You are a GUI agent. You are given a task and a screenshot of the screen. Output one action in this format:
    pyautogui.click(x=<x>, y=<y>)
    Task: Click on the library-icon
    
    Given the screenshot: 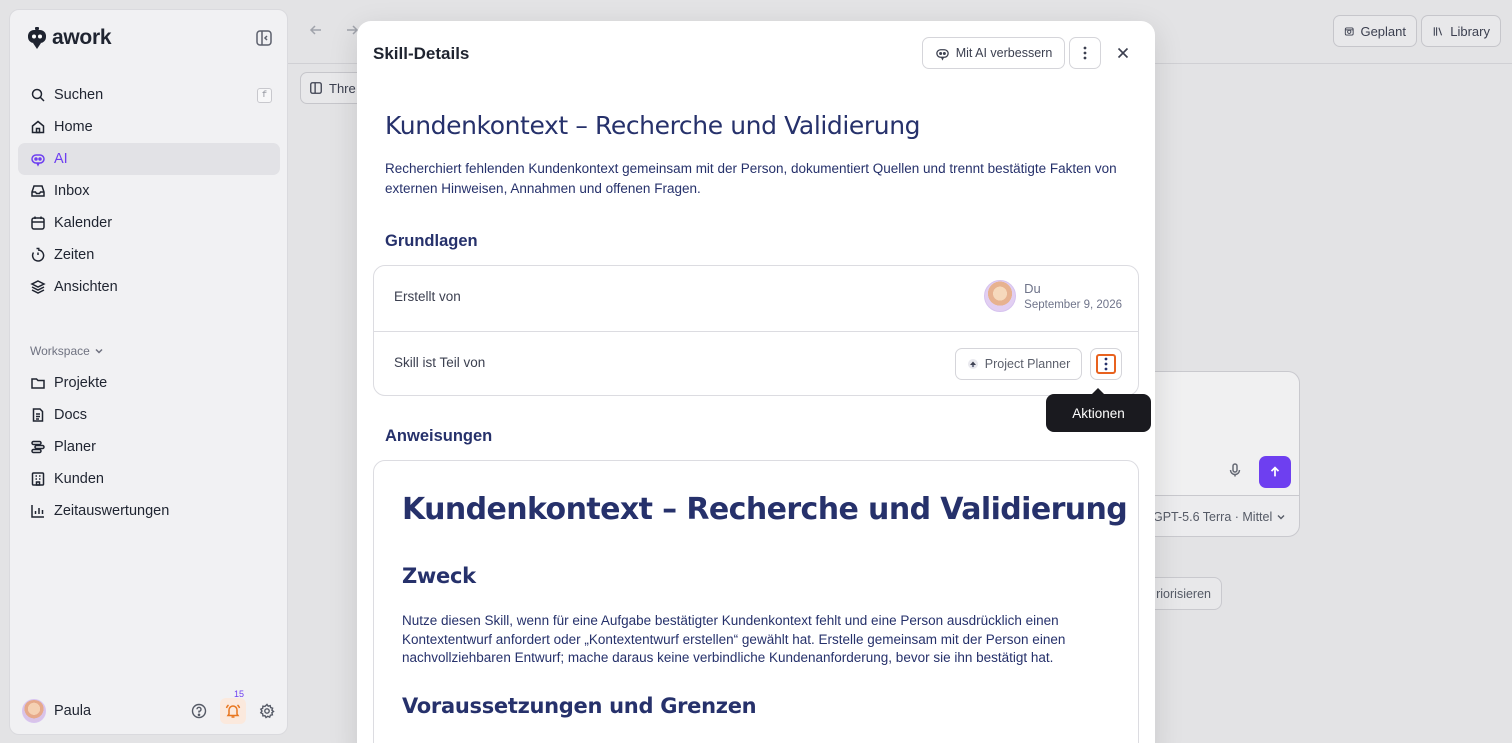 What is the action you would take?
    pyautogui.click(x=1438, y=31)
    